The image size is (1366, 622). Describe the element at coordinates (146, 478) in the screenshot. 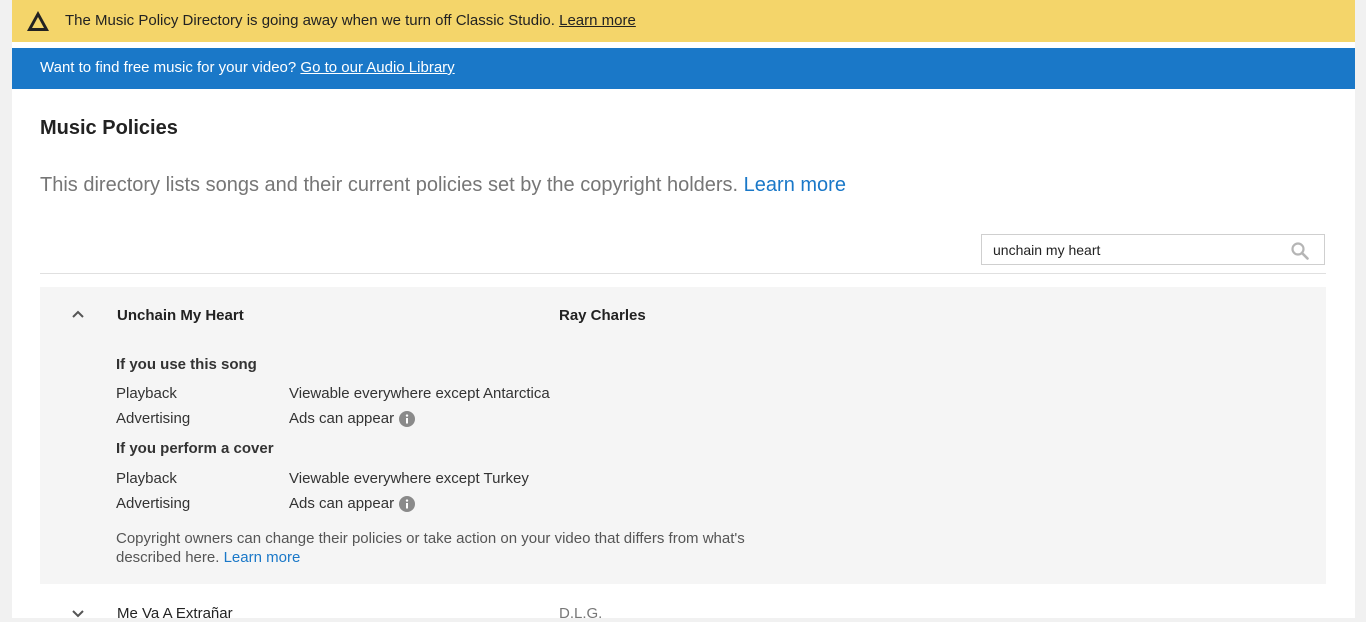

I see `cover-playback-label: Playback` at that location.